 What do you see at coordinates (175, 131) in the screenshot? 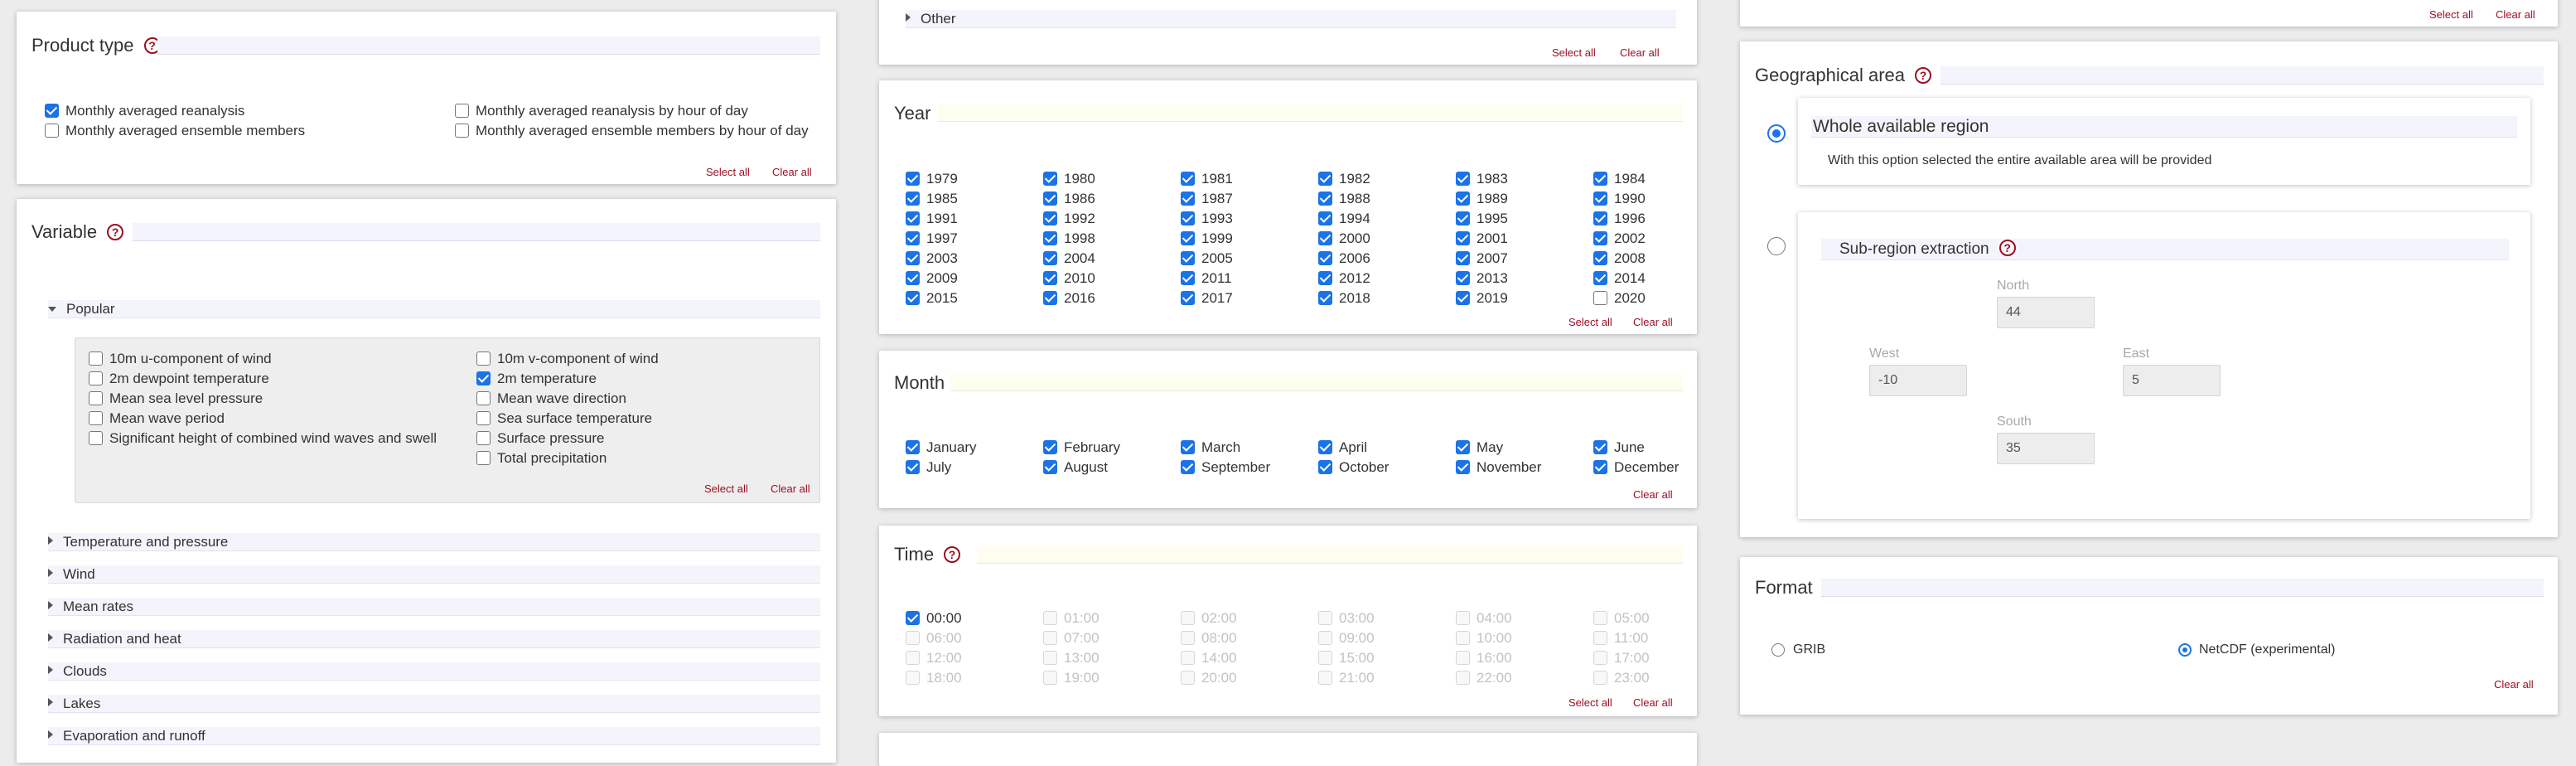
I see `checkbox-monthly-averaged-ensemble-members: Monthly averaged ensemble members` at bounding box center [175, 131].